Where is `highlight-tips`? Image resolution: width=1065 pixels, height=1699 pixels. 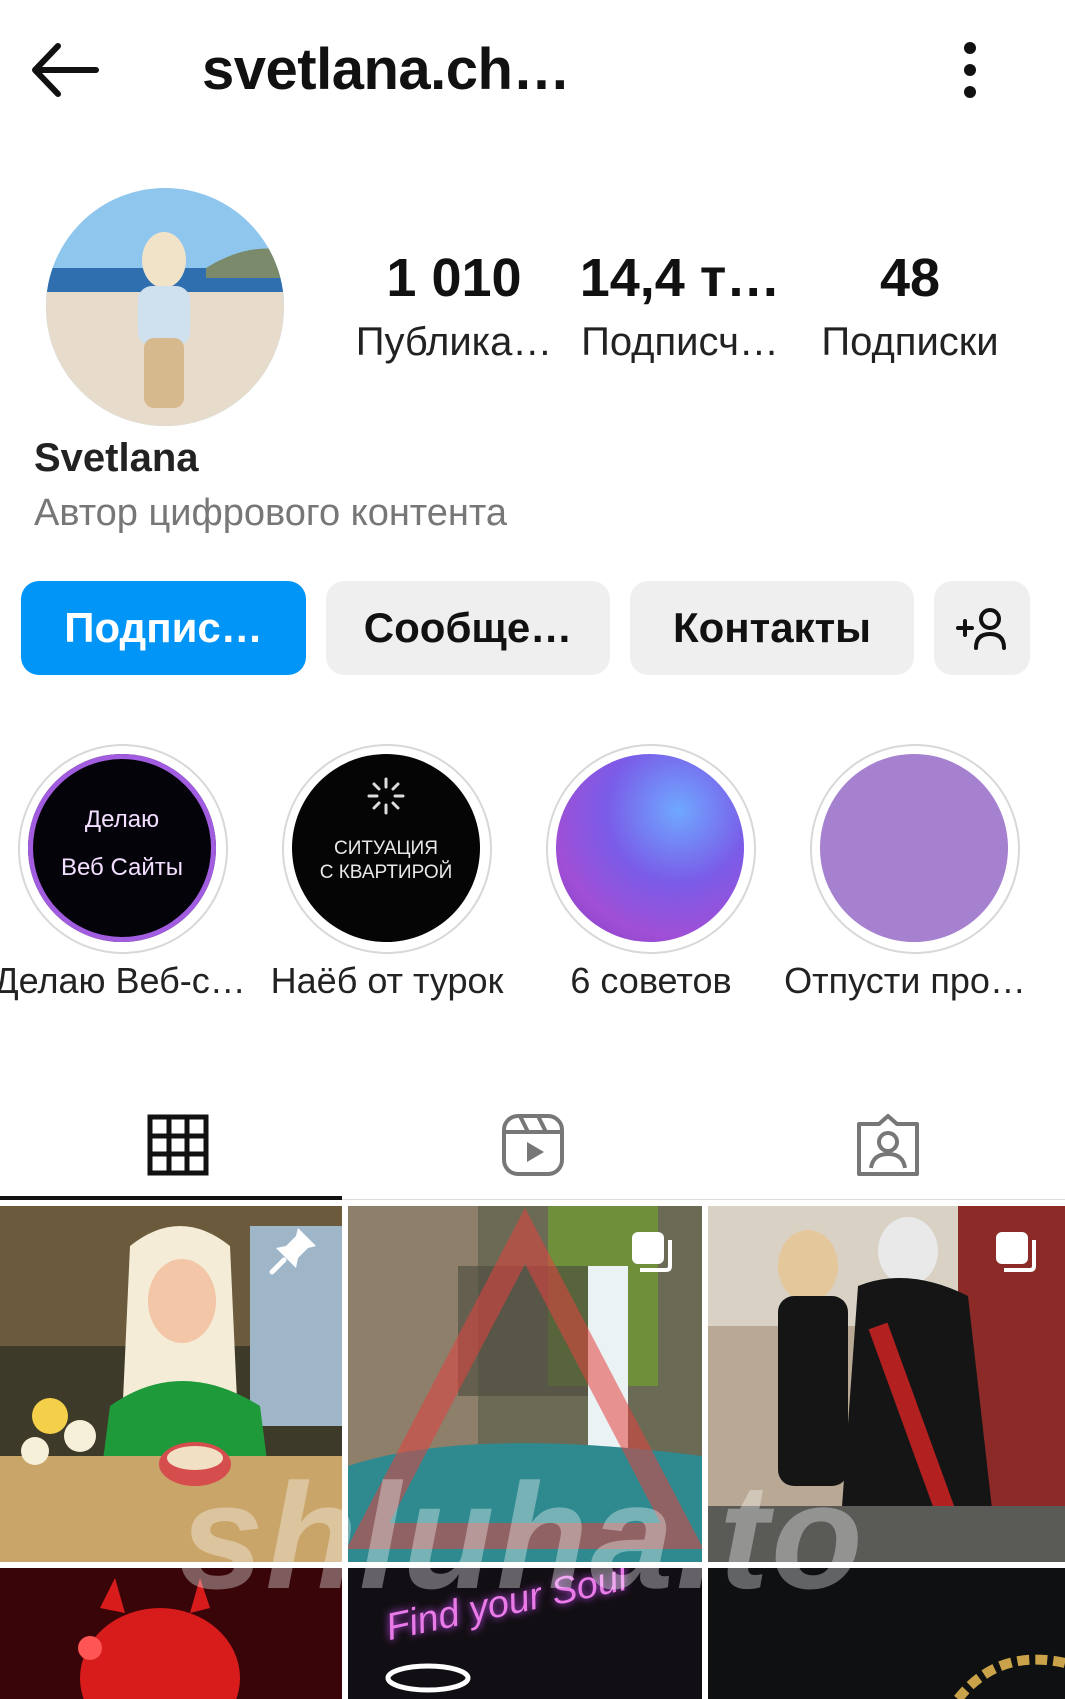 highlight-tips is located at coordinates (651, 849).